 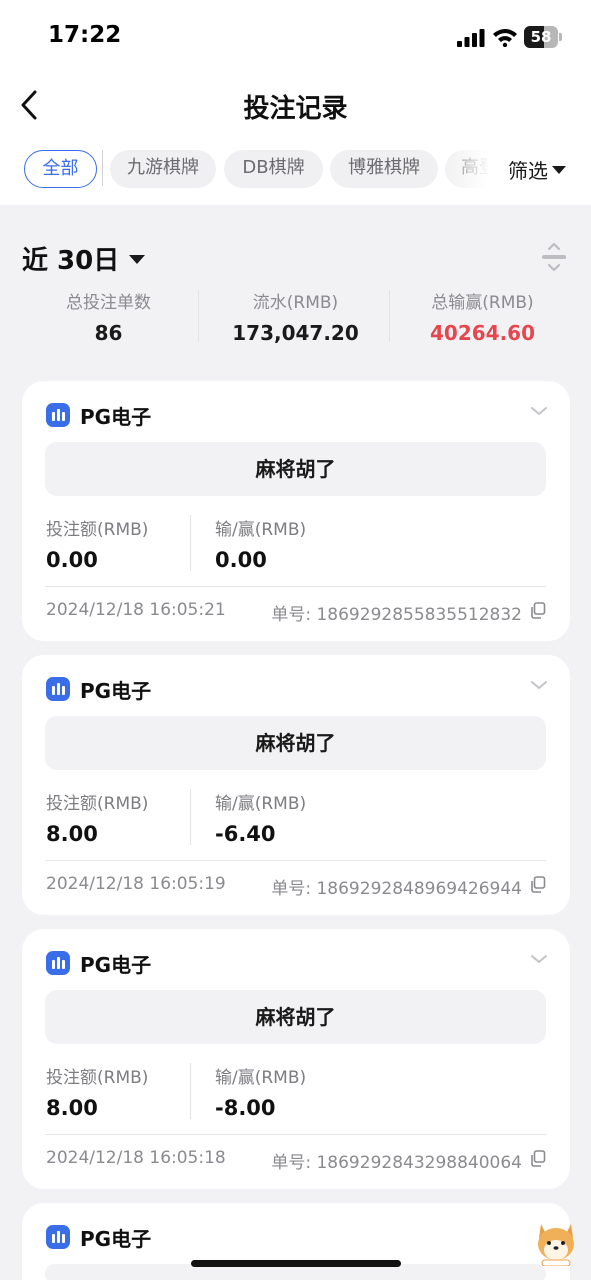 What do you see at coordinates (296, 1241) in the screenshot?
I see `bet-record-card: PG电子` at bounding box center [296, 1241].